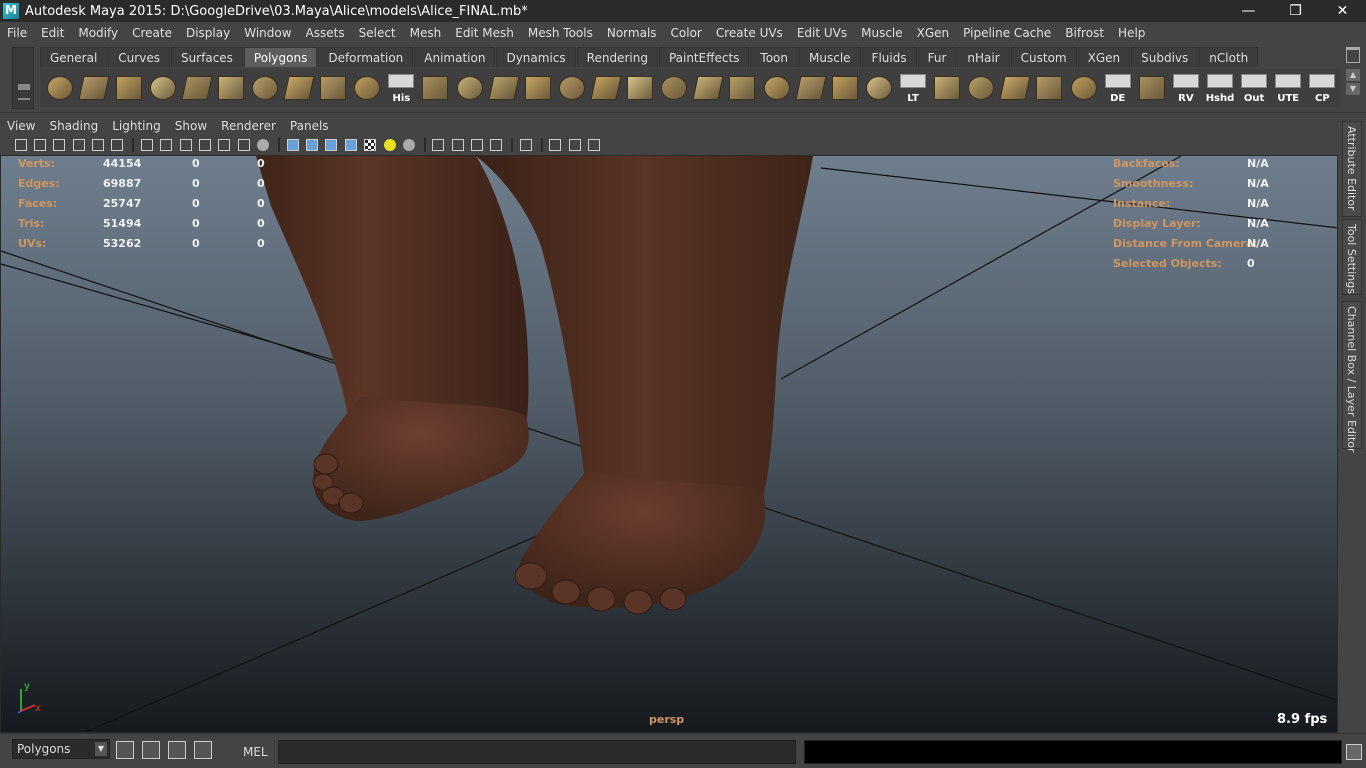  I want to click on menu-help: Help, so click(1131, 33).